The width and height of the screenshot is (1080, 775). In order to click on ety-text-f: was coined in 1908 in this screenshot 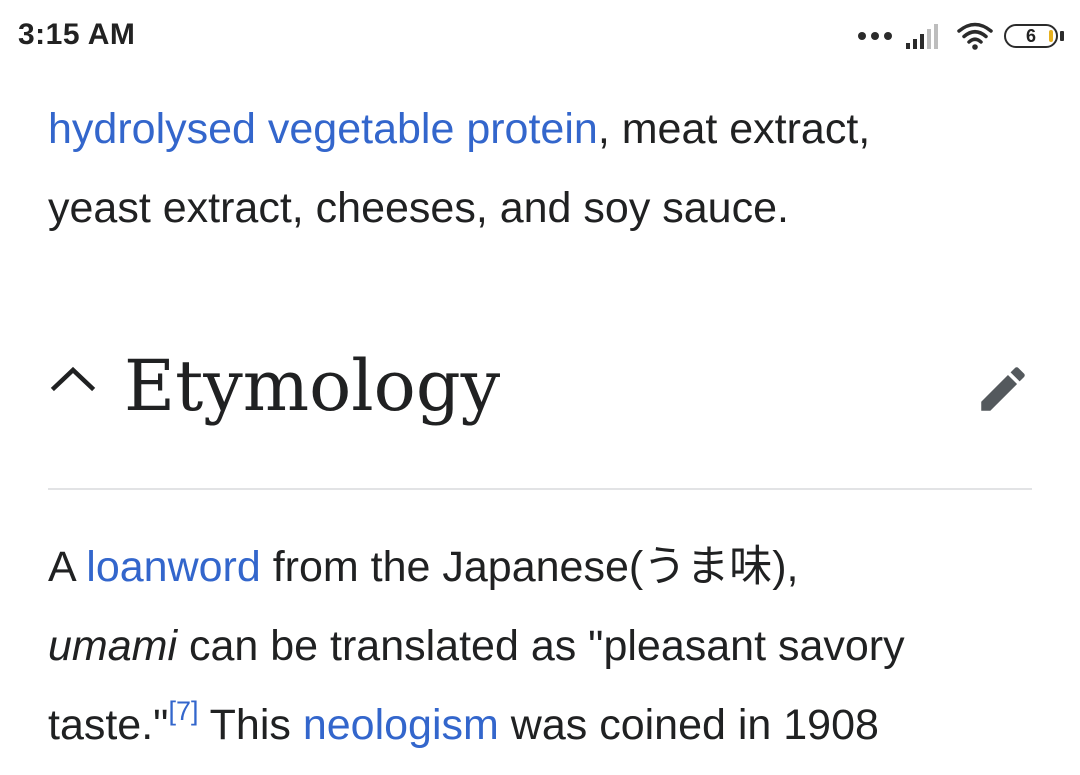, I will do `click(688, 725)`.